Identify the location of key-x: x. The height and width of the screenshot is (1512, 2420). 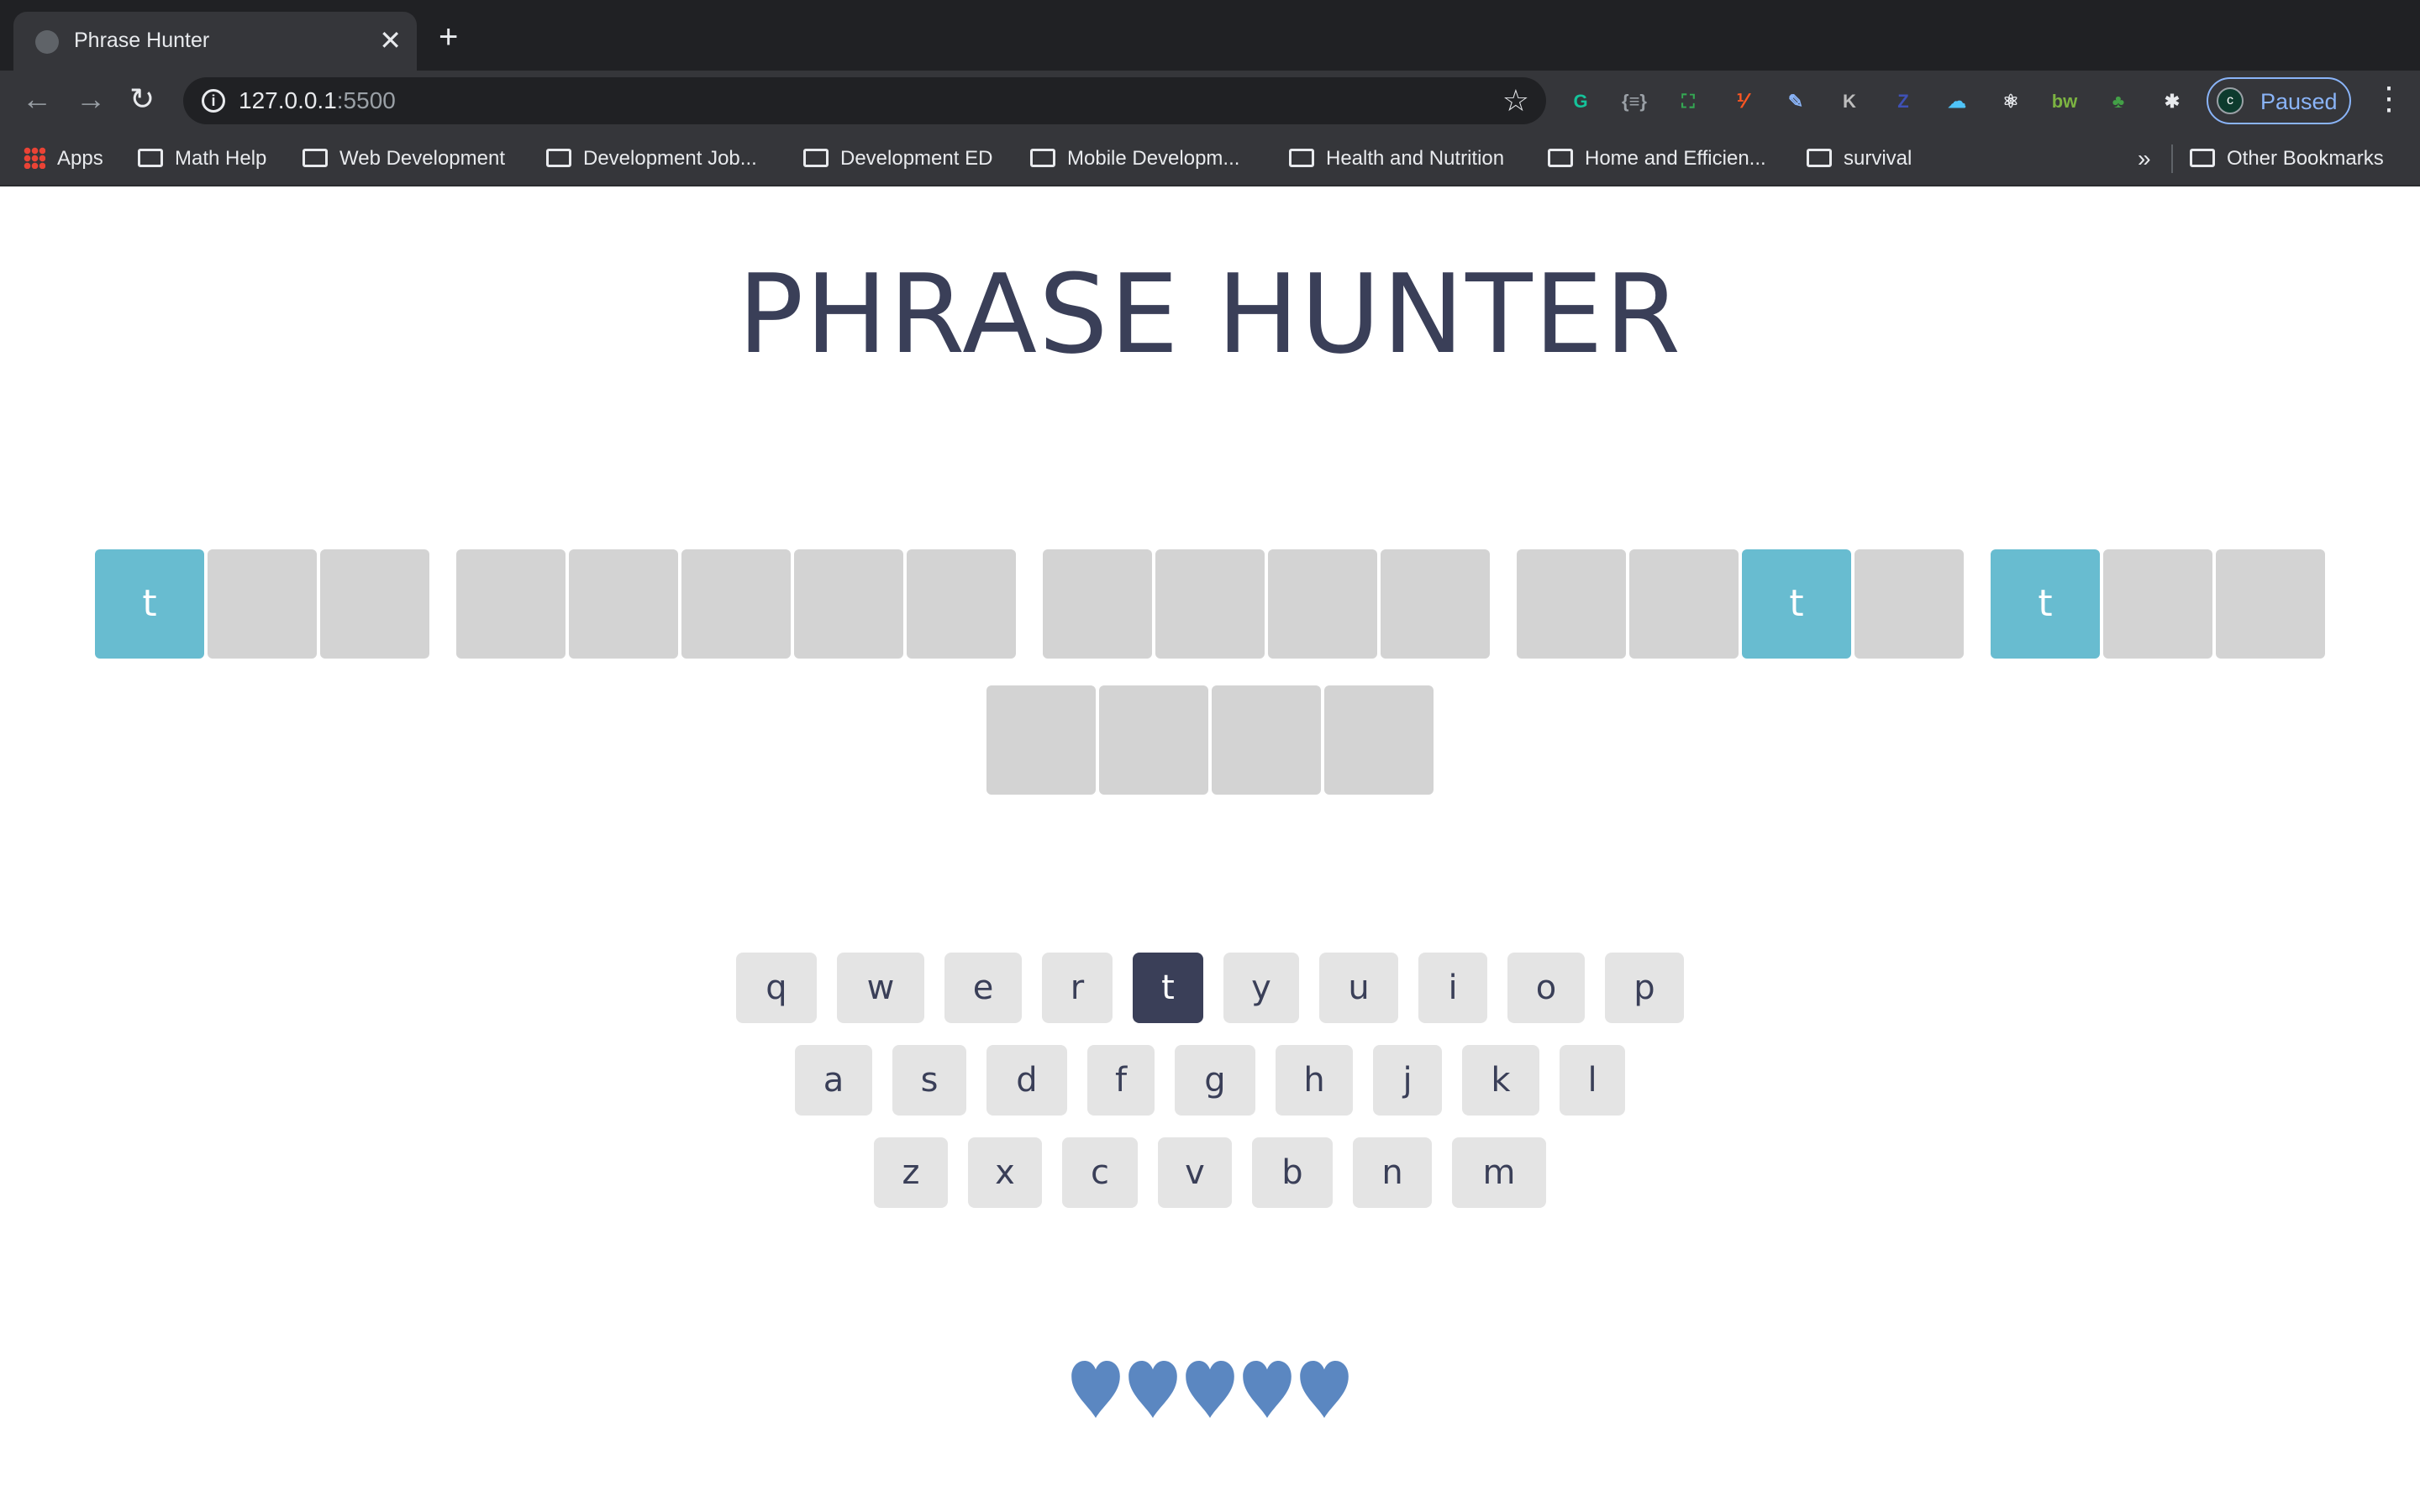
(1005, 1172).